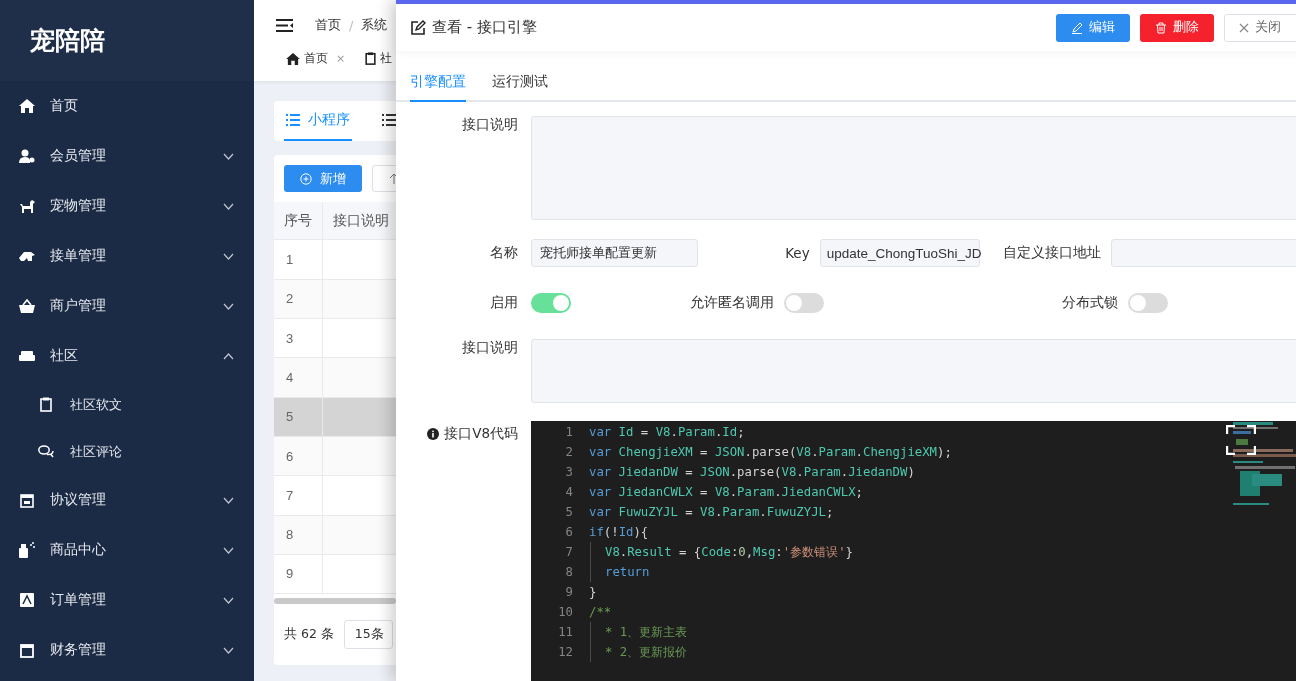 The width and height of the screenshot is (1296, 681). I want to click on column-header: 序号, so click(298, 221).